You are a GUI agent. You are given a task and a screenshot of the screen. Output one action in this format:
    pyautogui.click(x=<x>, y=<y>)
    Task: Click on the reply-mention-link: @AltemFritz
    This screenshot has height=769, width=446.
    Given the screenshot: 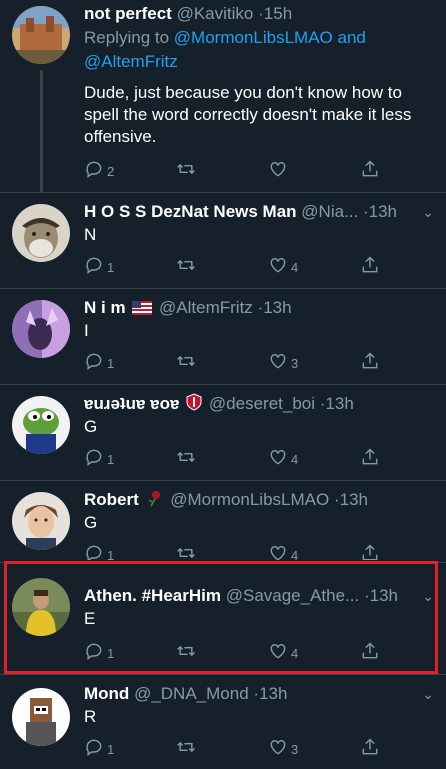 What is the action you would take?
    pyautogui.click(x=131, y=61)
    